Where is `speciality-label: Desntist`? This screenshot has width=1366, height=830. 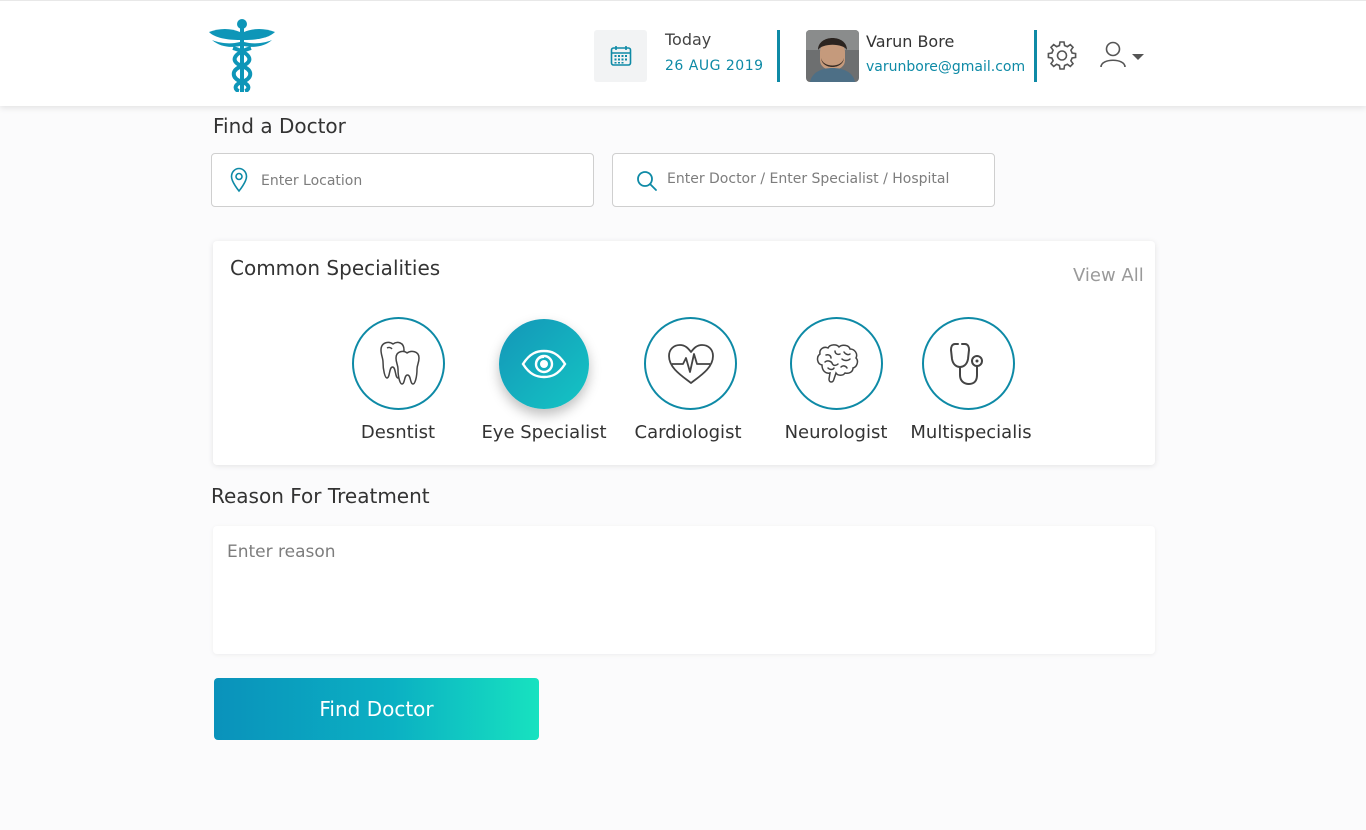 speciality-label: Desntist is located at coordinates (398, 432).